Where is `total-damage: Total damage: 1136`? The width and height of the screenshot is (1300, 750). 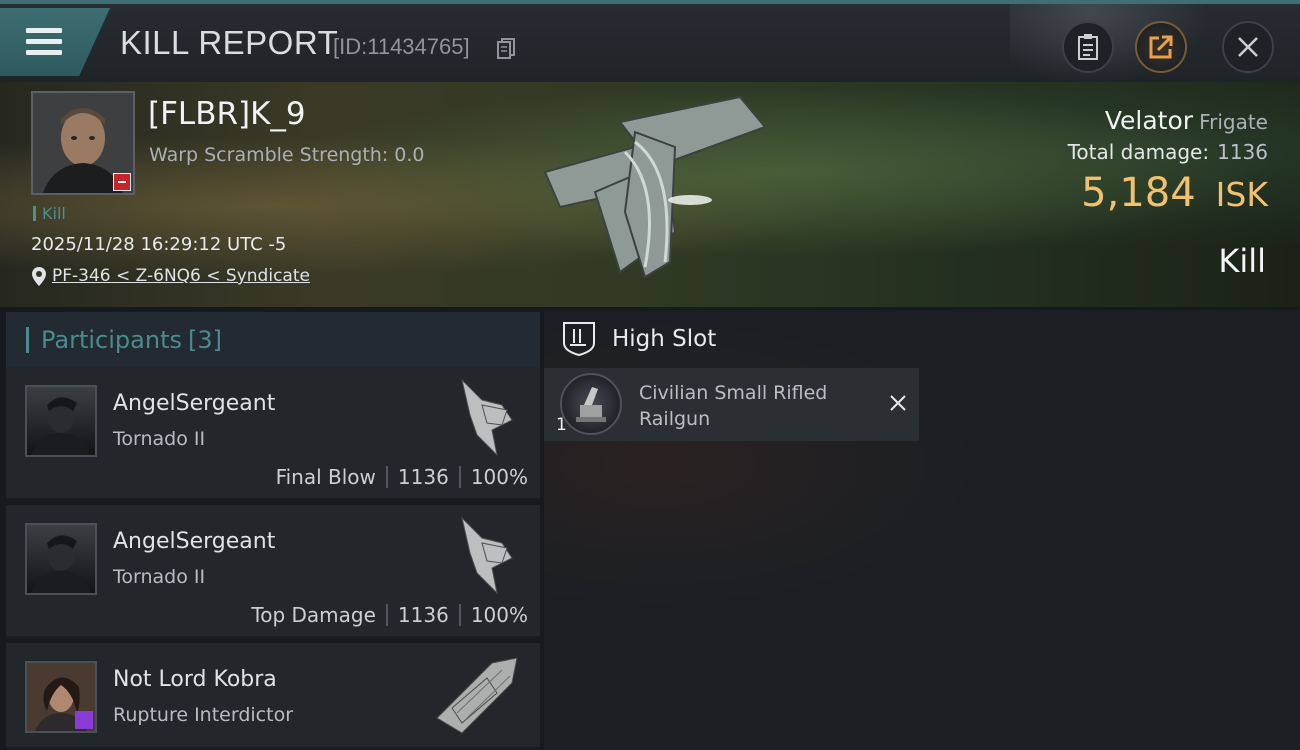 total-damage: Total damage: 1136 is located at coordinates (1168, 152).